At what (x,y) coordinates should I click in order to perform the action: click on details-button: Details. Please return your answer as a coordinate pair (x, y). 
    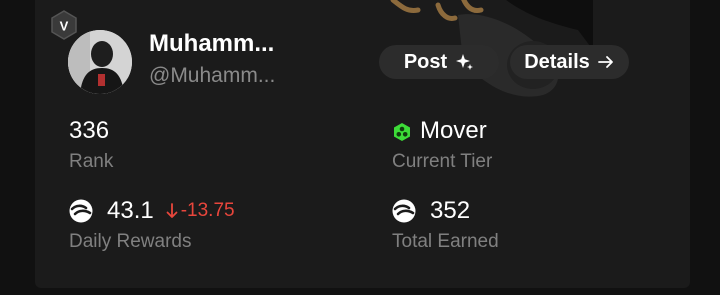
    Looking at the image, I should click on (569, 62).